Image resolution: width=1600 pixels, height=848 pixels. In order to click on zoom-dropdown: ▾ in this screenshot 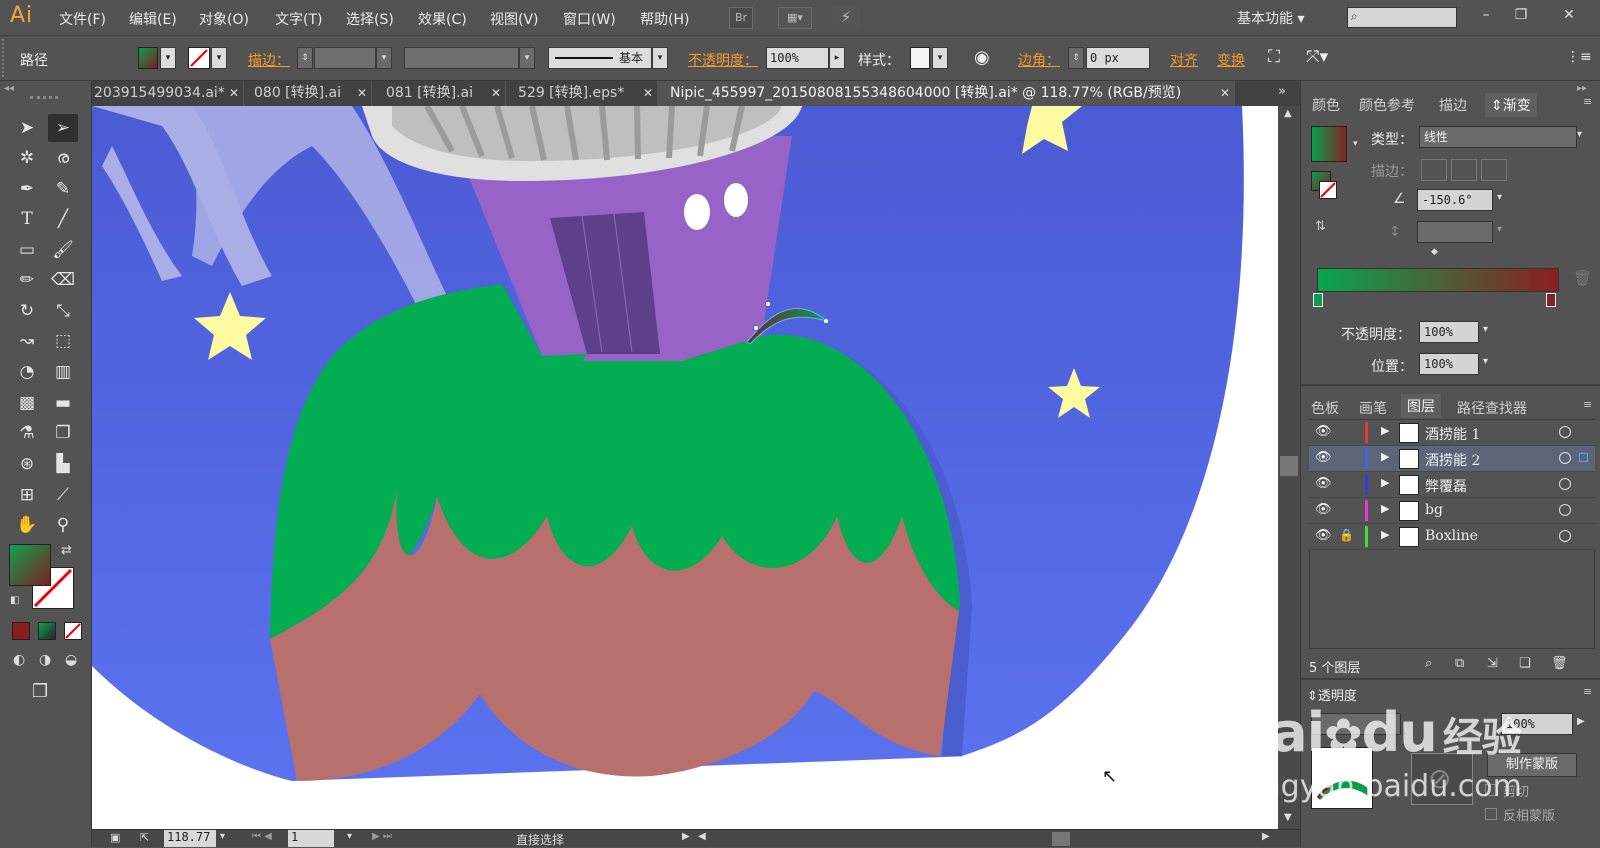, I will do `click(222, 836)`.